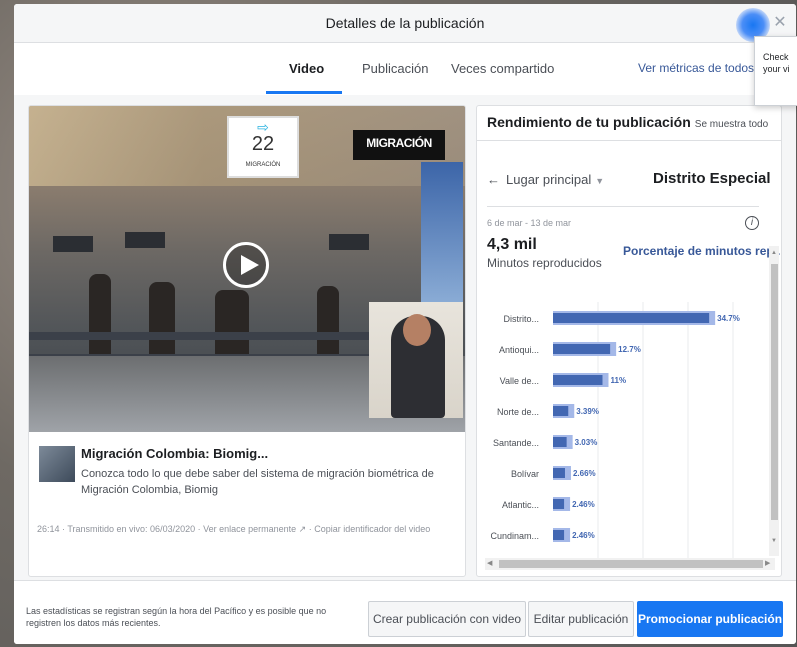 This screenshot has width=797, height=647. What do you see at coordinates (780, 23) in the screenshot?
I see `close-icon: ✕` at bounding box center [780, 23].